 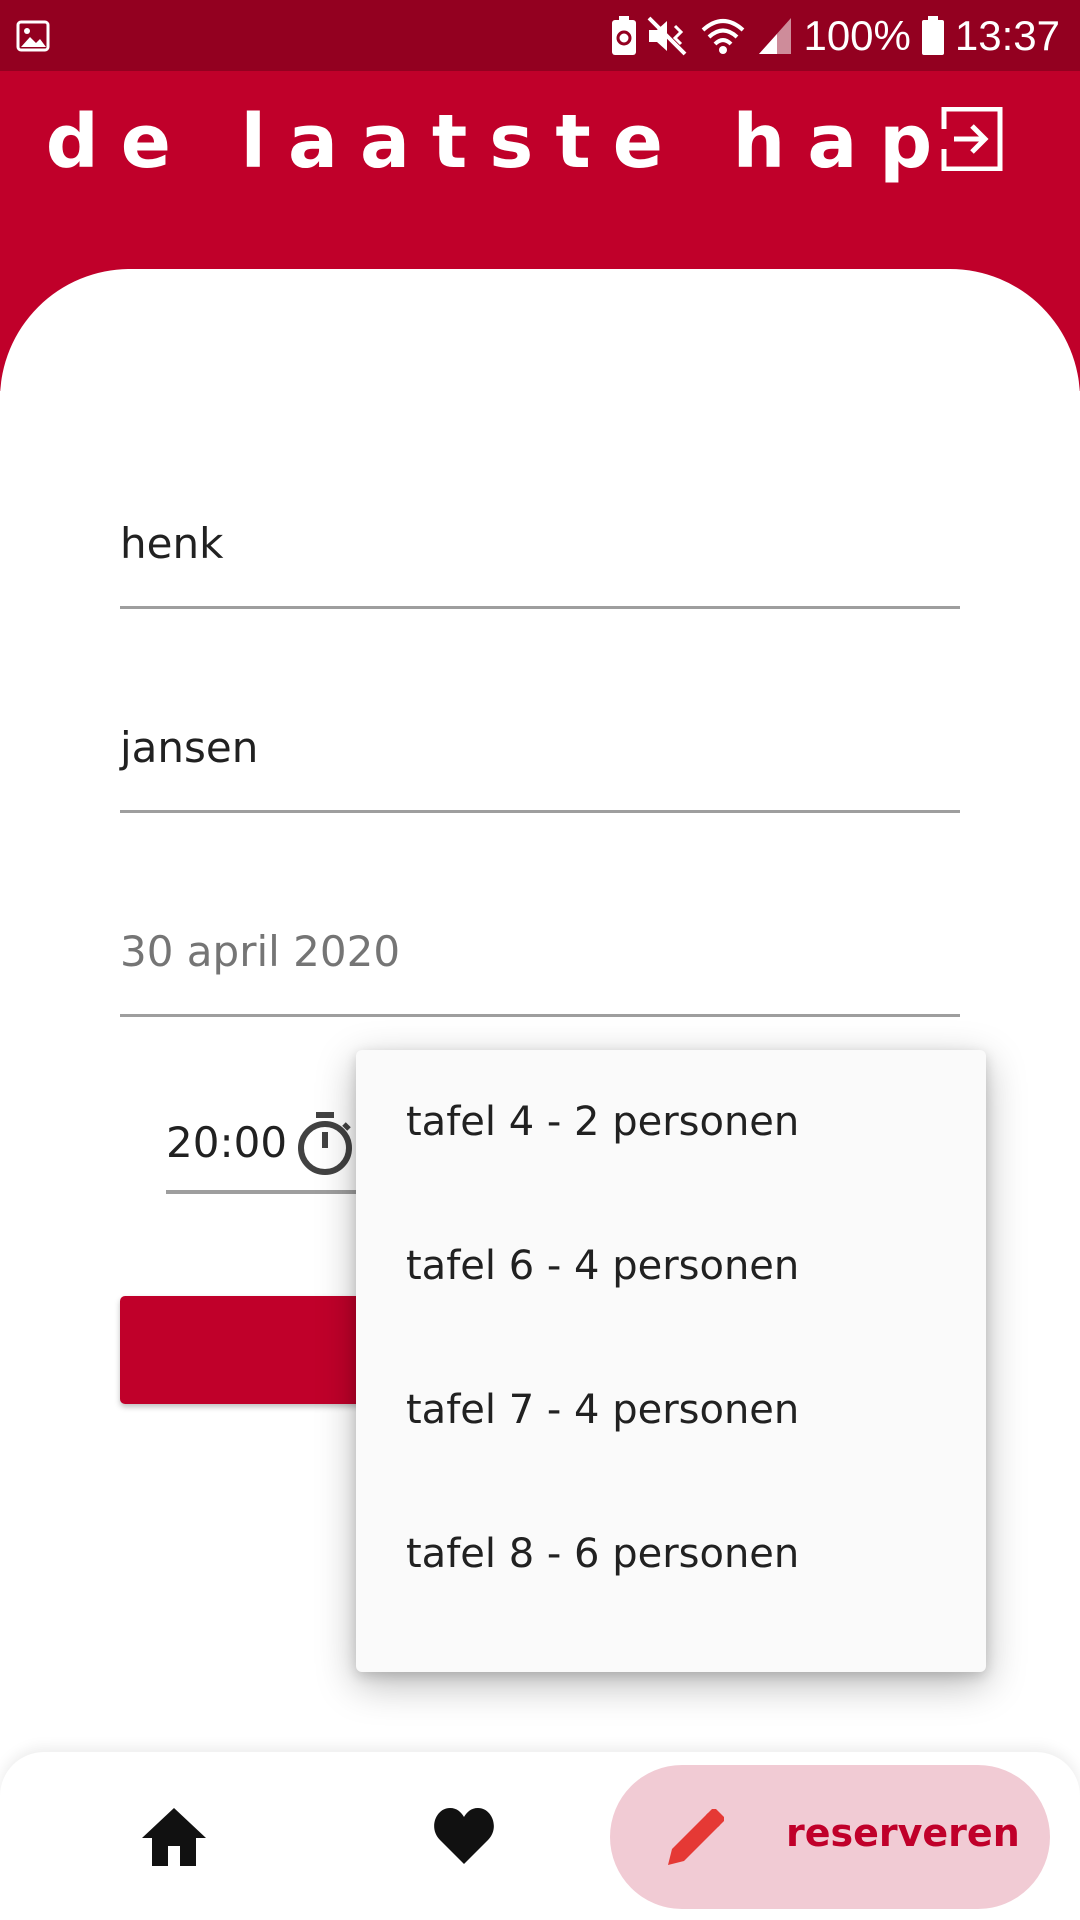 I want to click on clock: 13:37, so click(x=1007, y=35).